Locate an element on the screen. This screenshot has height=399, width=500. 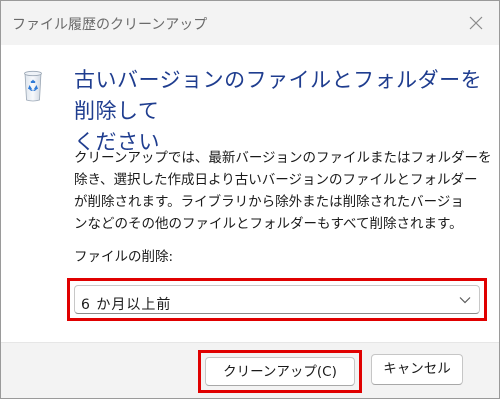
delete-files-dropdown: 6 か月以上前 is located at coordinates (277, 299).